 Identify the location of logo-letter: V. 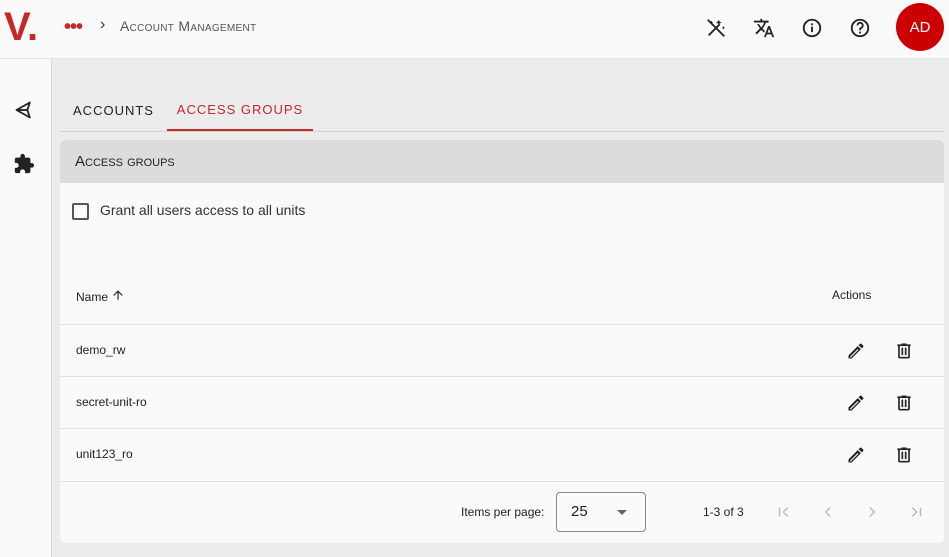
(16, 27).